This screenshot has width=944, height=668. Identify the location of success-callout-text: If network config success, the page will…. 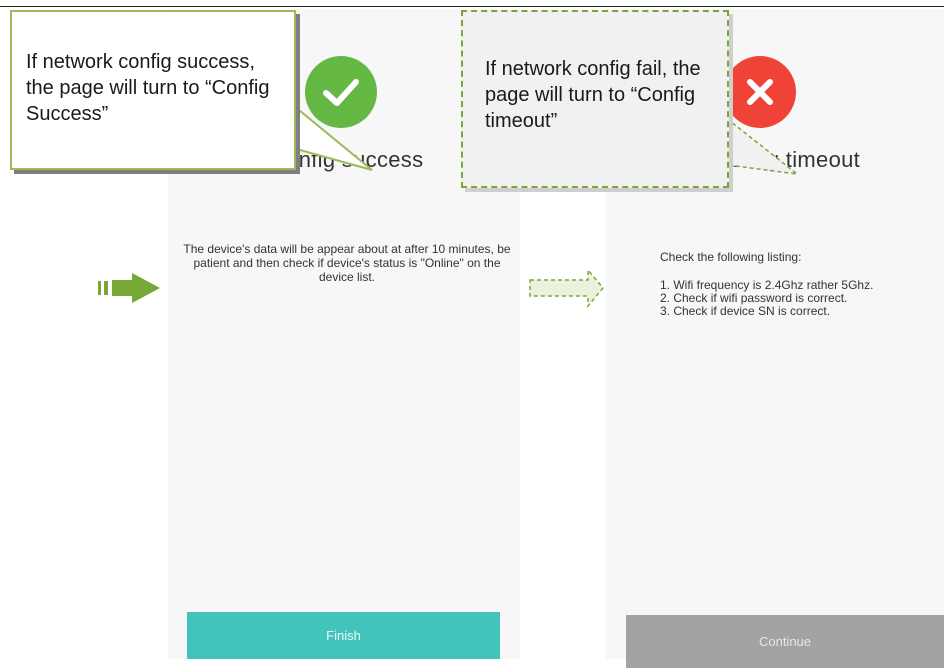
(148, 88).